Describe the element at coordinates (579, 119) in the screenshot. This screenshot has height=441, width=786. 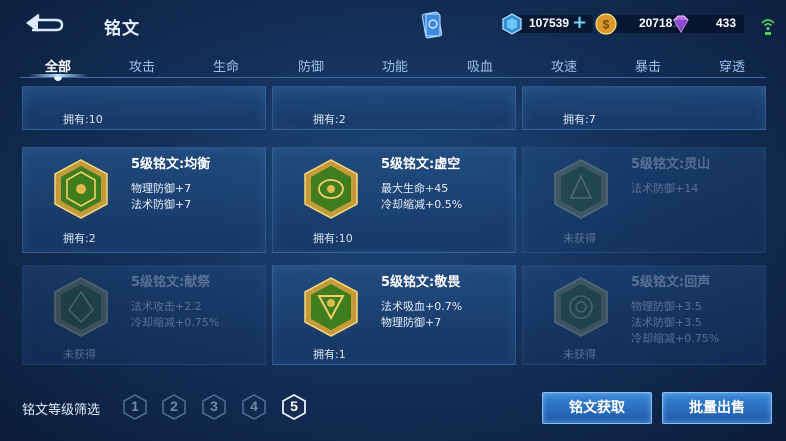
I see `owned-count: 拥有:7` at that location.